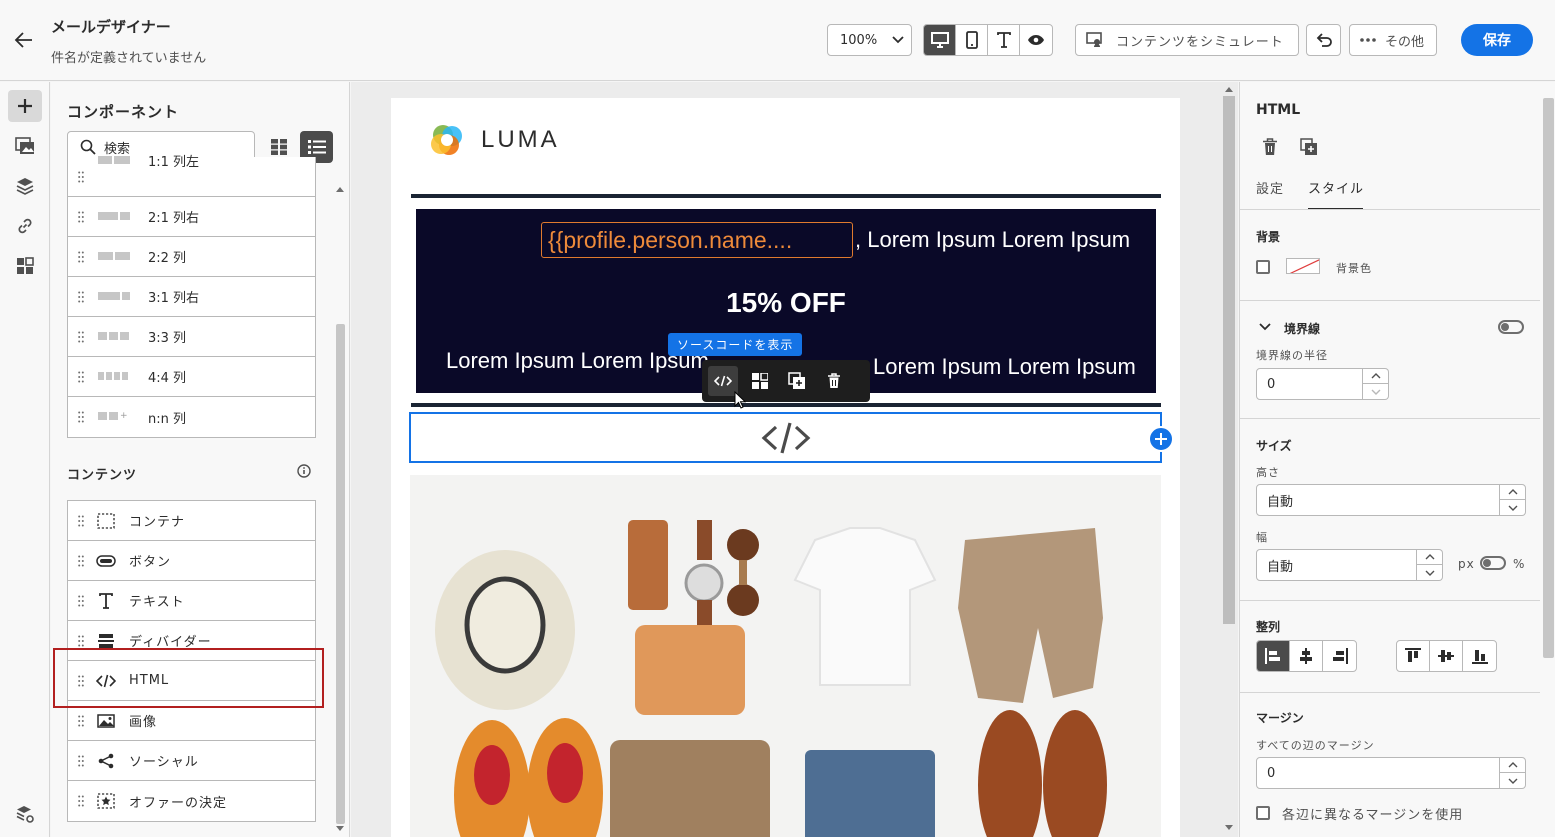 This screenshot has height=837, width=1555. What do you see at coordinates (304, 471) in the screenshot?
I see `info-icon` at bounding box center [304, 471].